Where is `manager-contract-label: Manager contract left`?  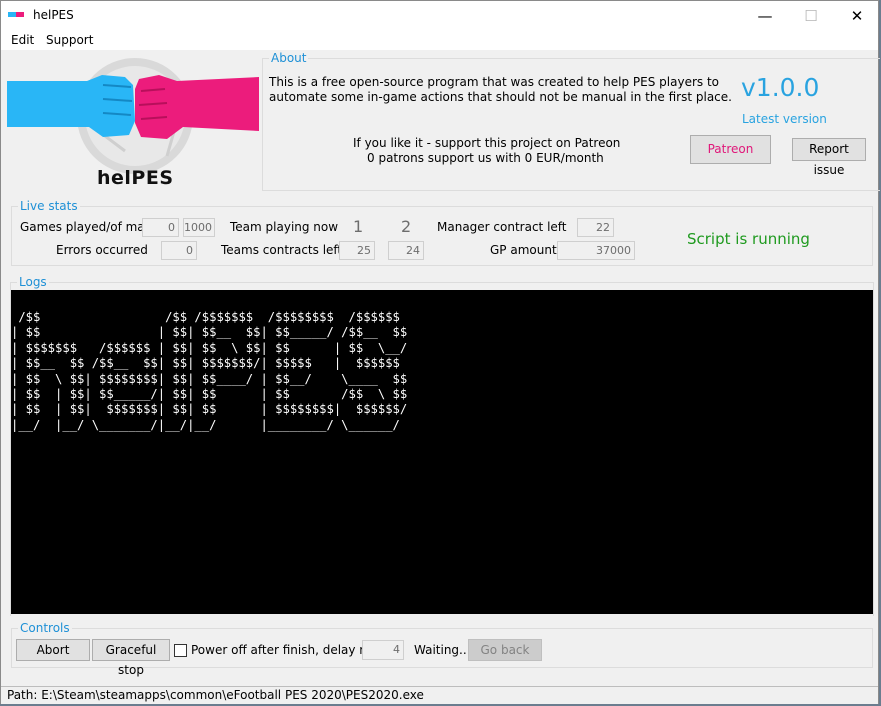 manager-contract-label: Manager contract left is located at coordinates (502, 227).